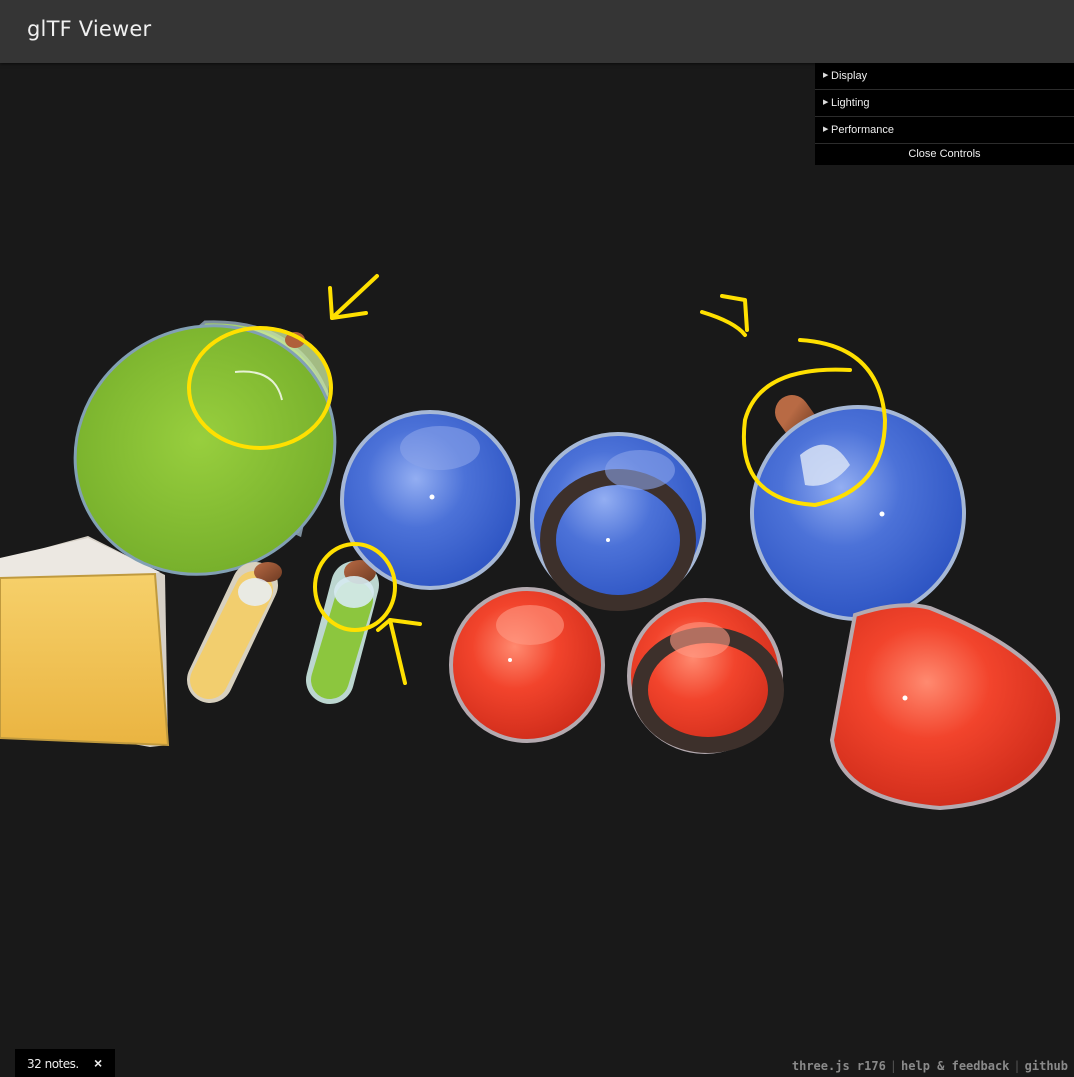 The width and height of the screenshot is (1074, 1077). Describe the element at coordinates (98, 1063) in the screenshot. I see `close-icon: ×` at that location.